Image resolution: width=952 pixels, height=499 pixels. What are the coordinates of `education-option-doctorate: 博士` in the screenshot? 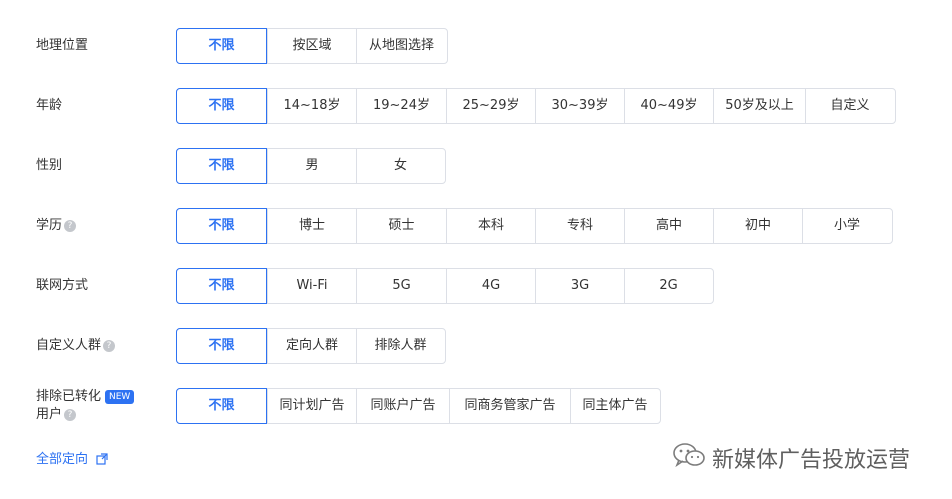 It's located at (311, 226).